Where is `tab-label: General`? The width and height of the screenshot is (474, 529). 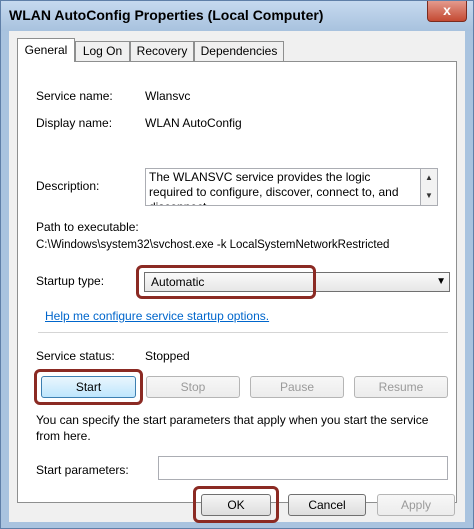 tab-label: General is located at coordinates (46, 50).